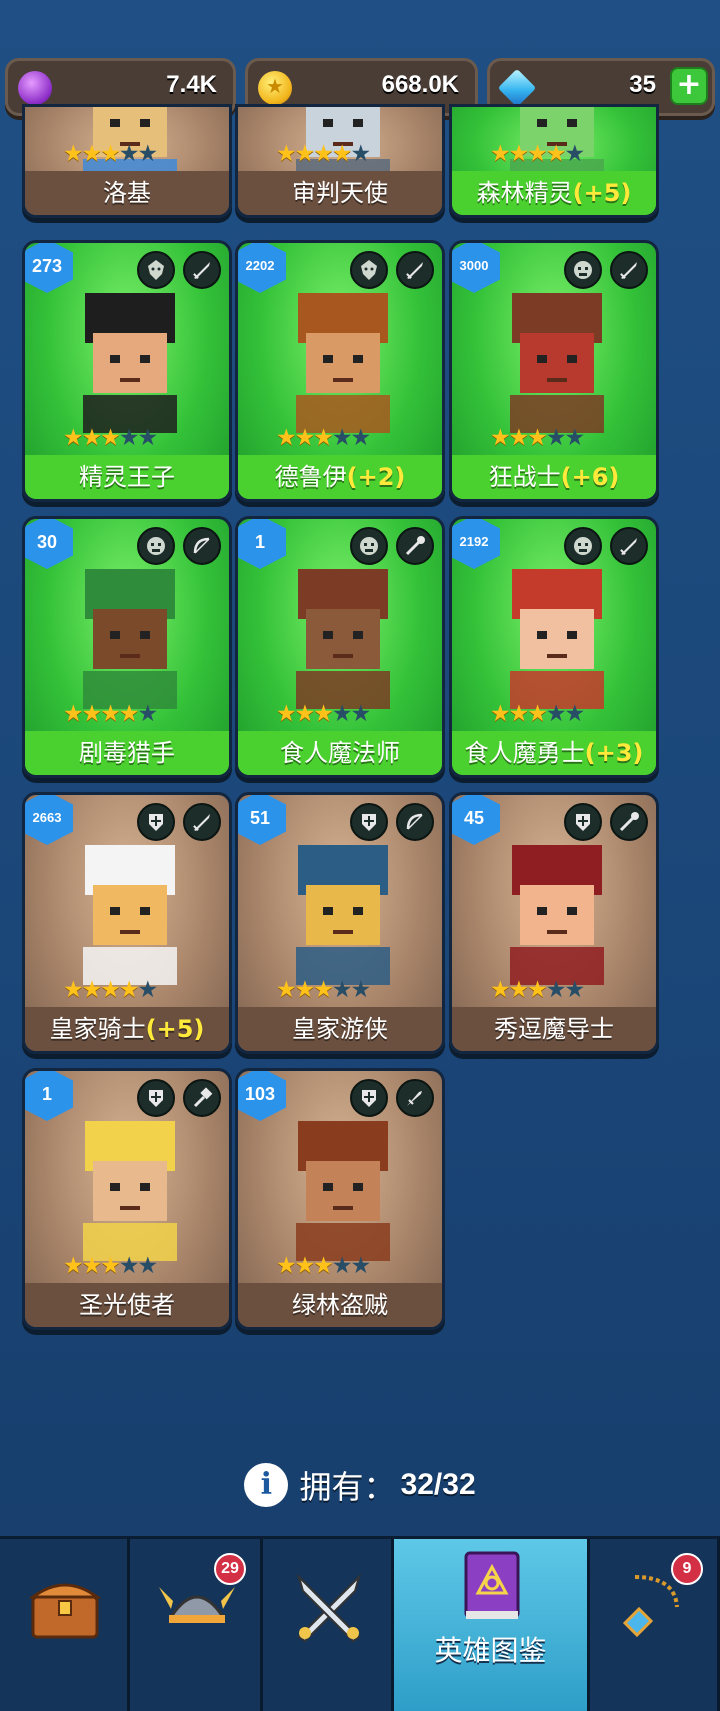 This screenshot has width=720, height=1711. Describe the element at coordinates (689, 86) in the screenshot. I see `add-diamonds-button: +` at that location.